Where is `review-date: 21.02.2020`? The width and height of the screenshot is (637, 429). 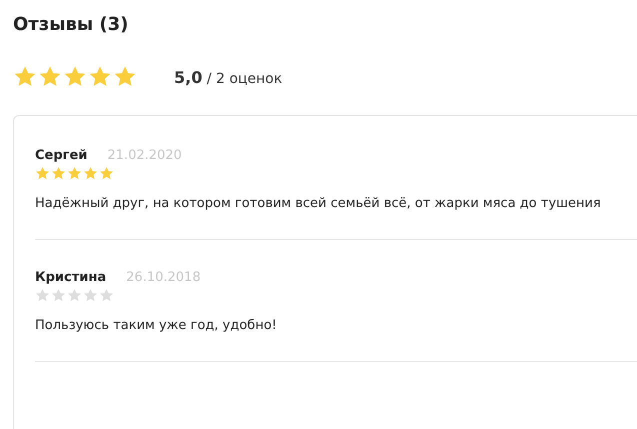 review-date: 21.02.2020 is located at coordinates (144, 155).